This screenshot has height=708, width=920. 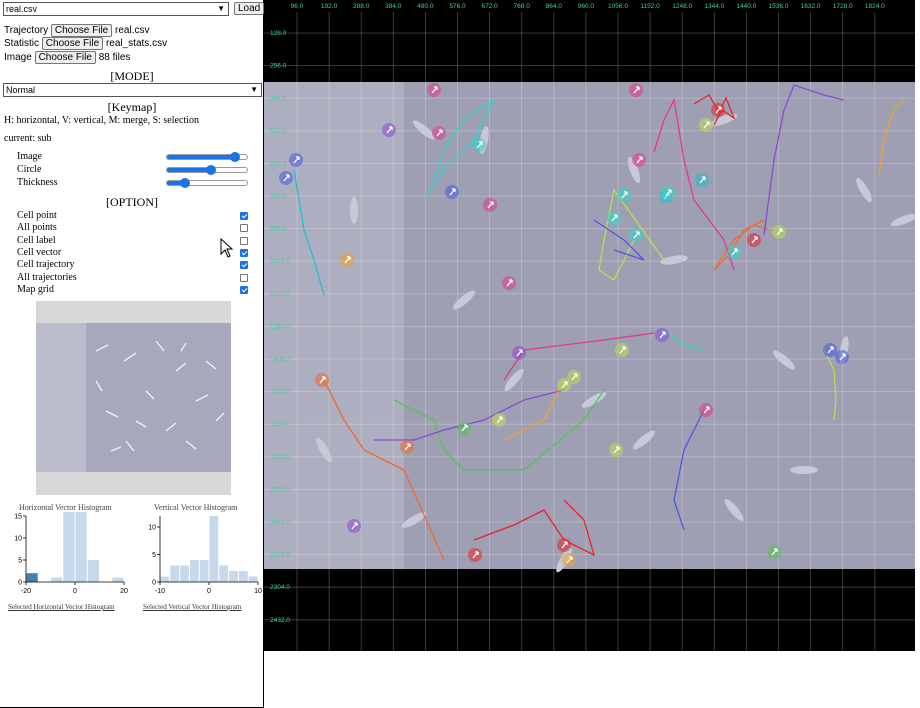 I want to click on x-tick-label: 384.0, so click(x=393, y=6).